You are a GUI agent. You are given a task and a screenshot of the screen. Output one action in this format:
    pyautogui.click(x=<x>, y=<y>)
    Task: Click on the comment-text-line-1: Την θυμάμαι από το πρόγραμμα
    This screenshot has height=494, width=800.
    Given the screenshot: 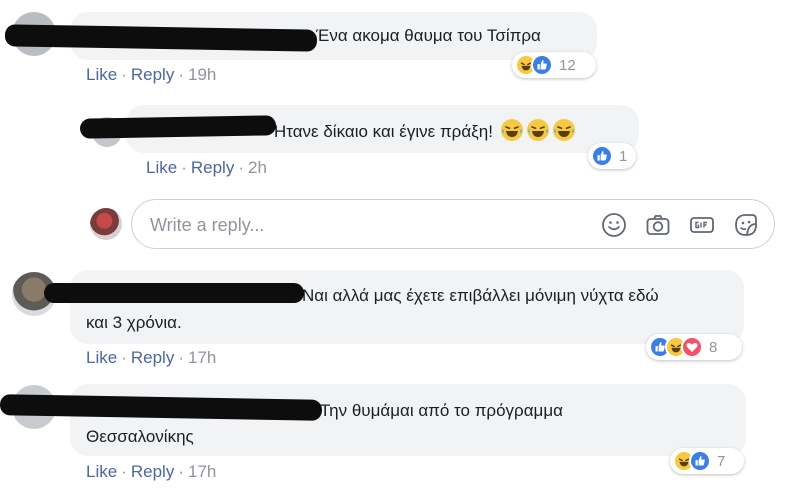 What is the action you would take?
    pyautogui.click(x=441, y=410)
    